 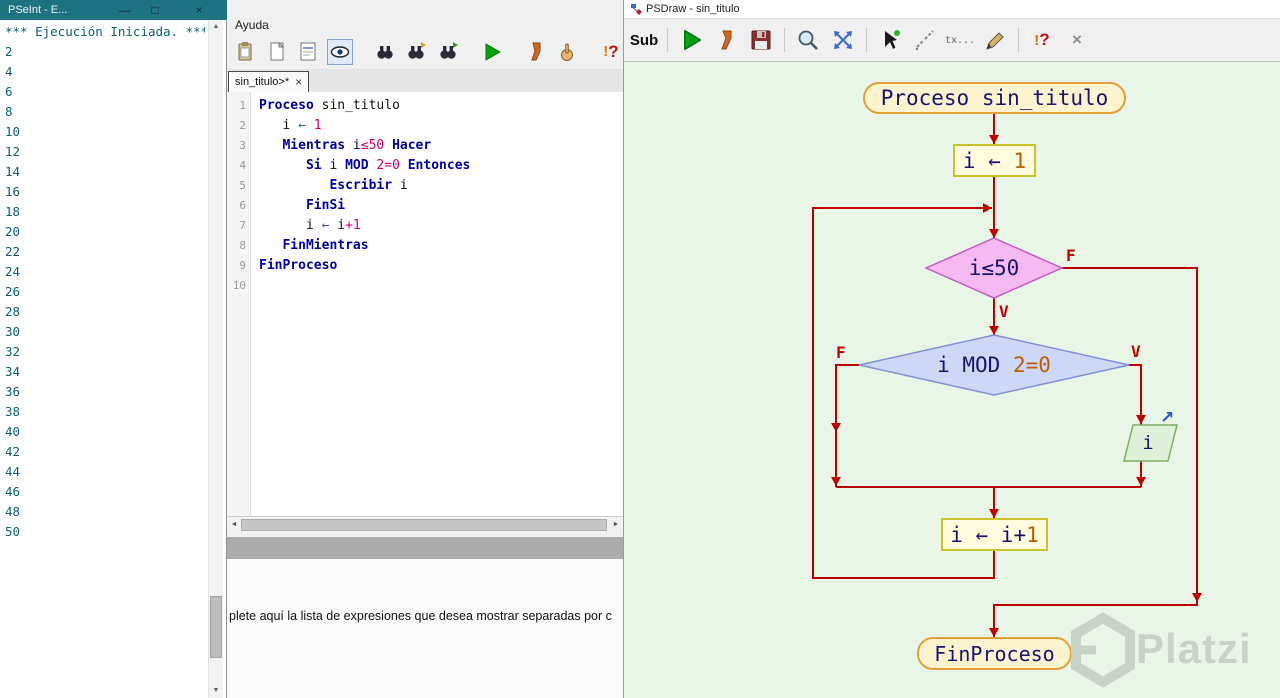 I want to click on trace-debug-icon-svg, so click(x=448, y=50).